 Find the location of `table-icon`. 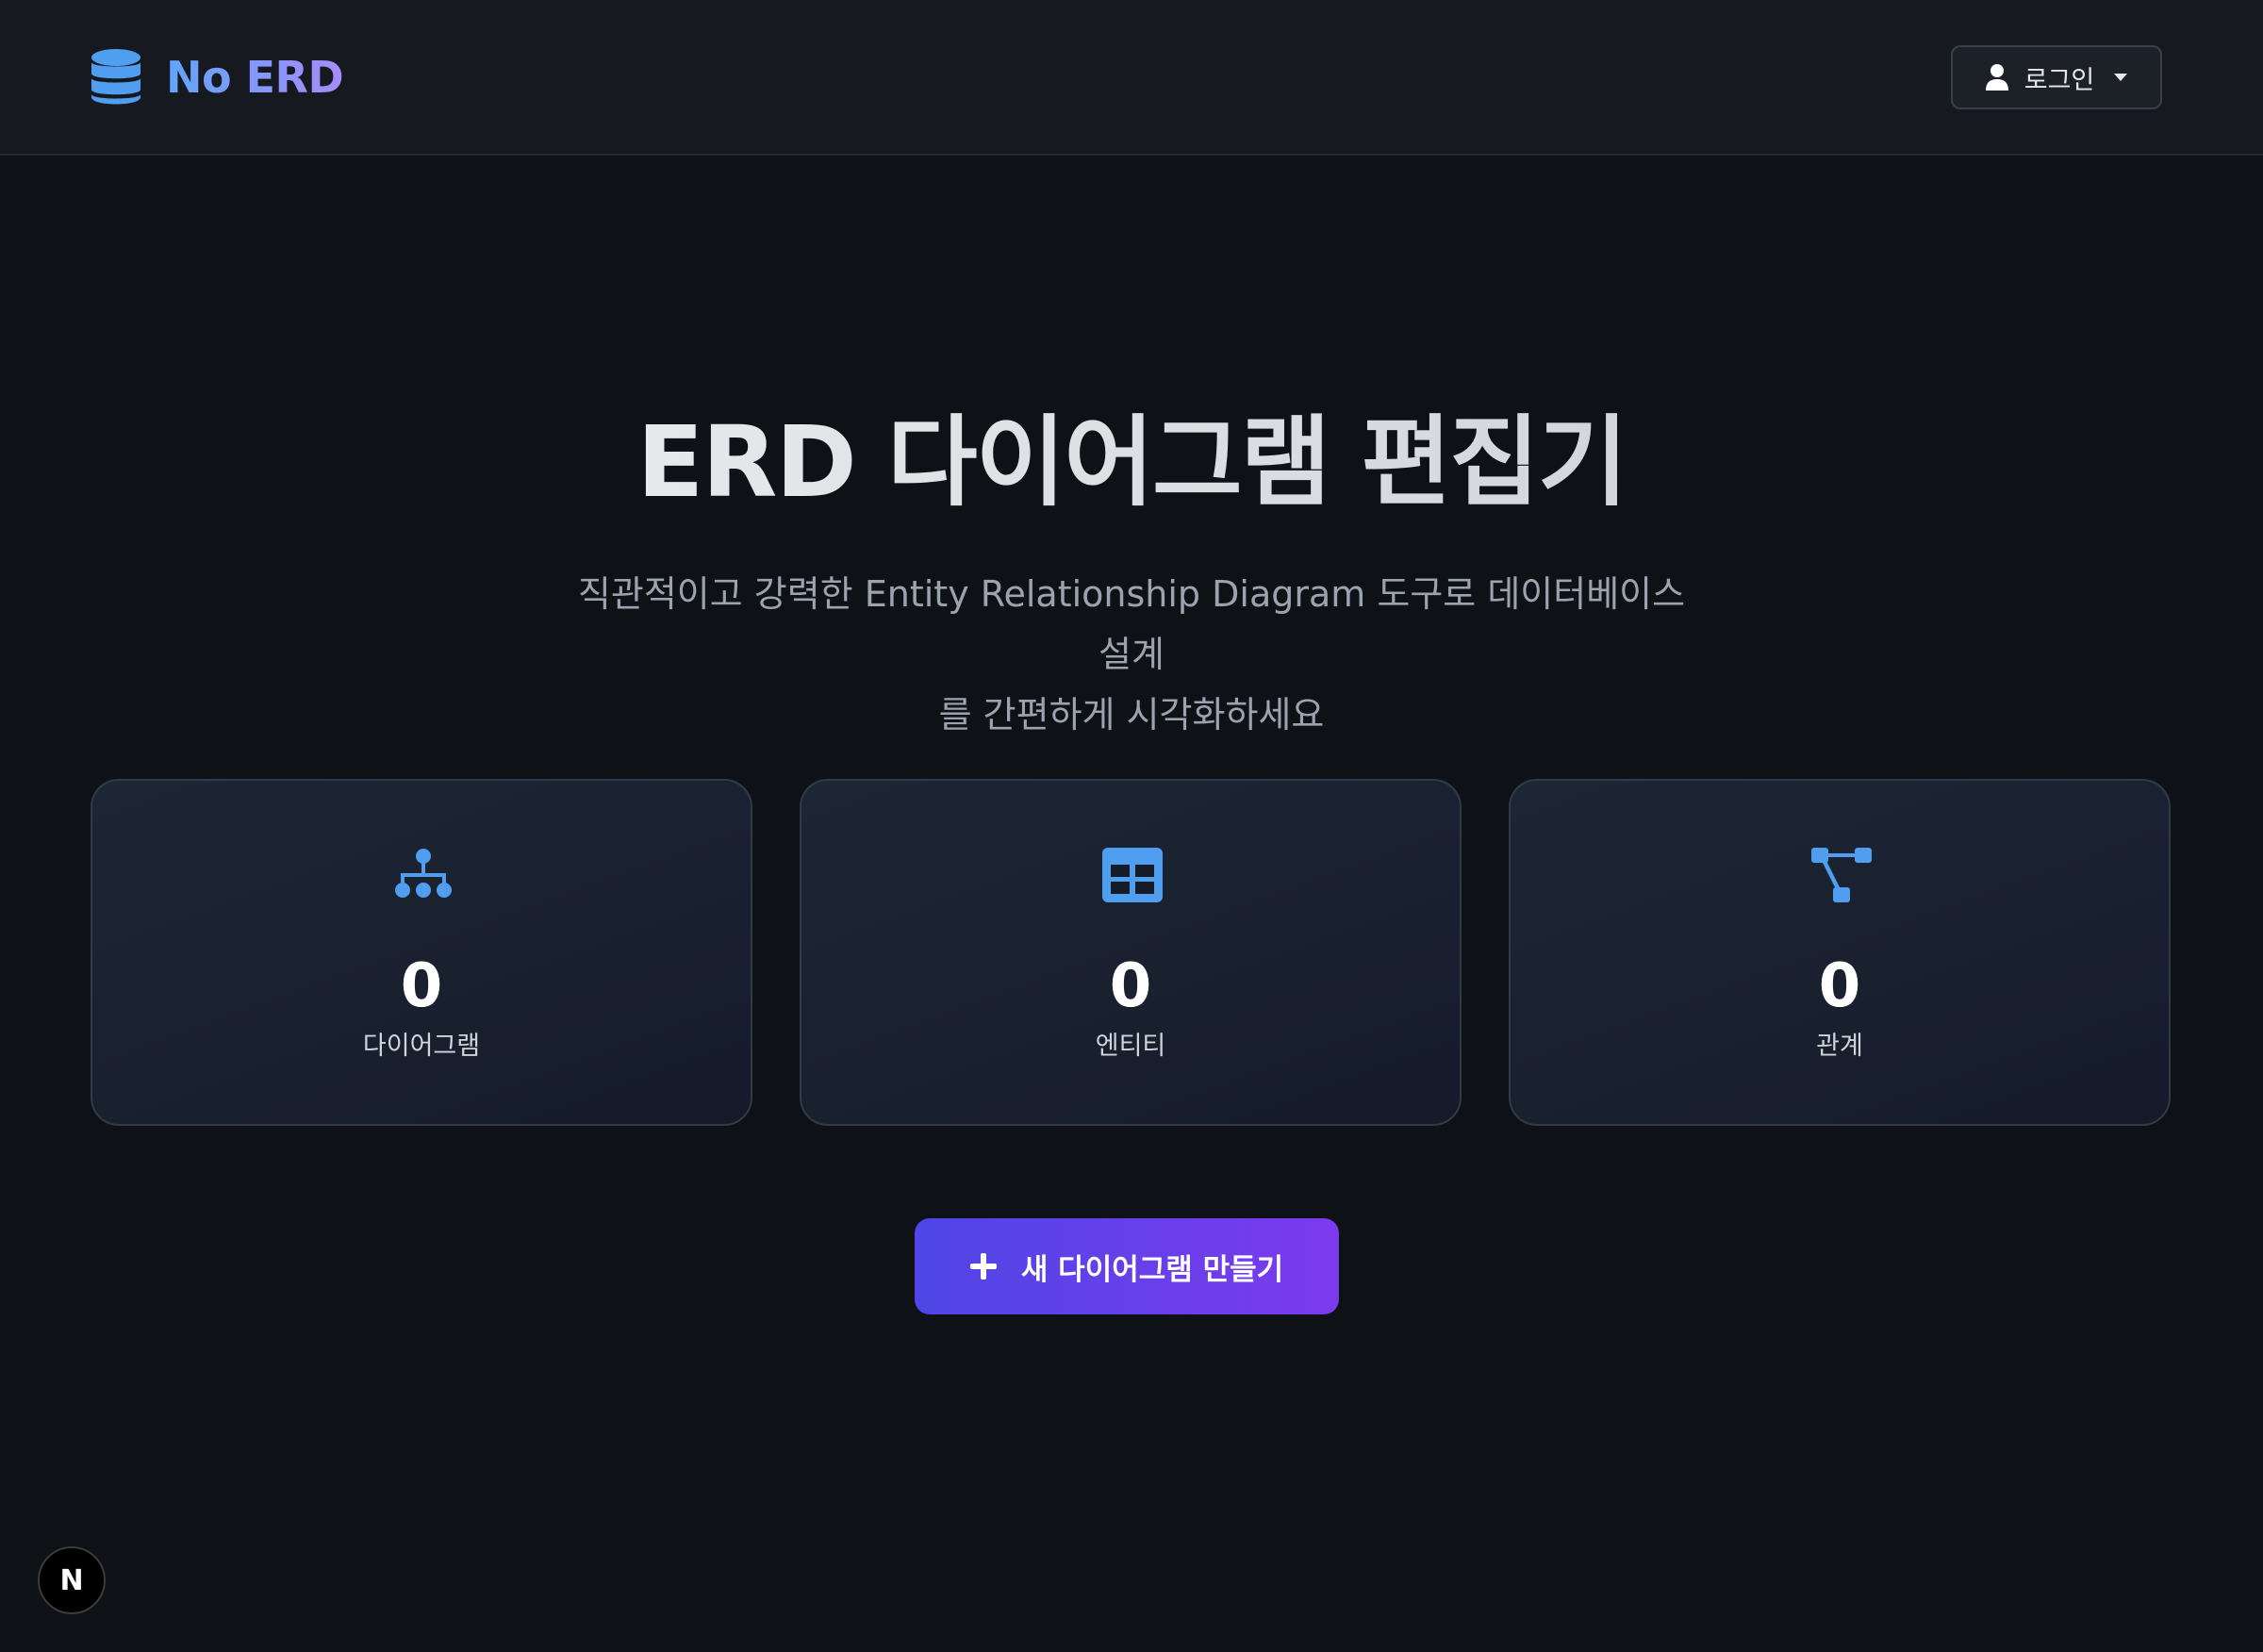

table-icon is located at coordinates (1132, 875).